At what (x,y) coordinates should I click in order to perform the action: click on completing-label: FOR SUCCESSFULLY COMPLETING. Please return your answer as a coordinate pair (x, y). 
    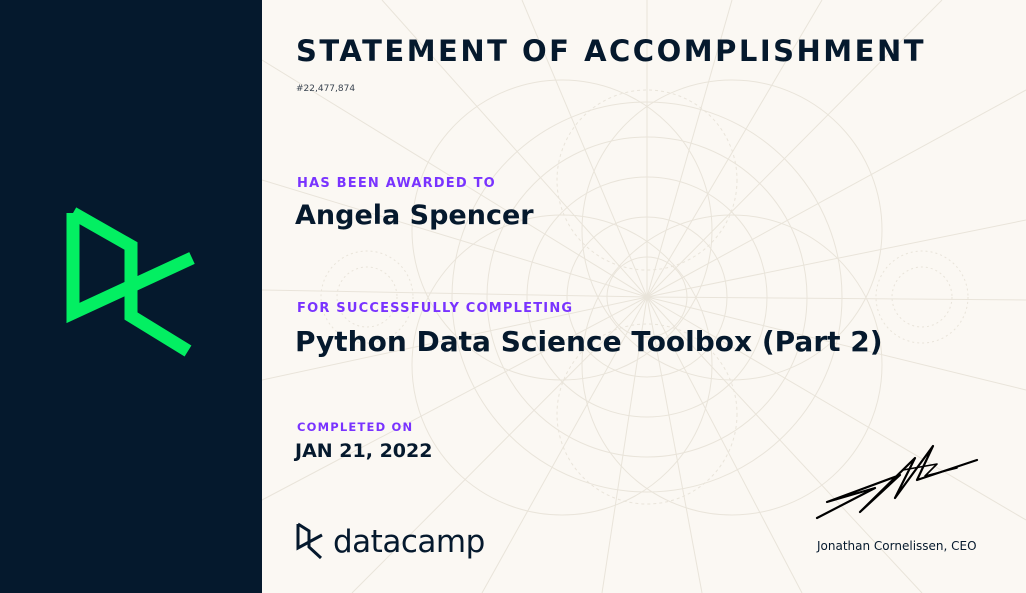
    Looking at the image, I should click on (435, 308).